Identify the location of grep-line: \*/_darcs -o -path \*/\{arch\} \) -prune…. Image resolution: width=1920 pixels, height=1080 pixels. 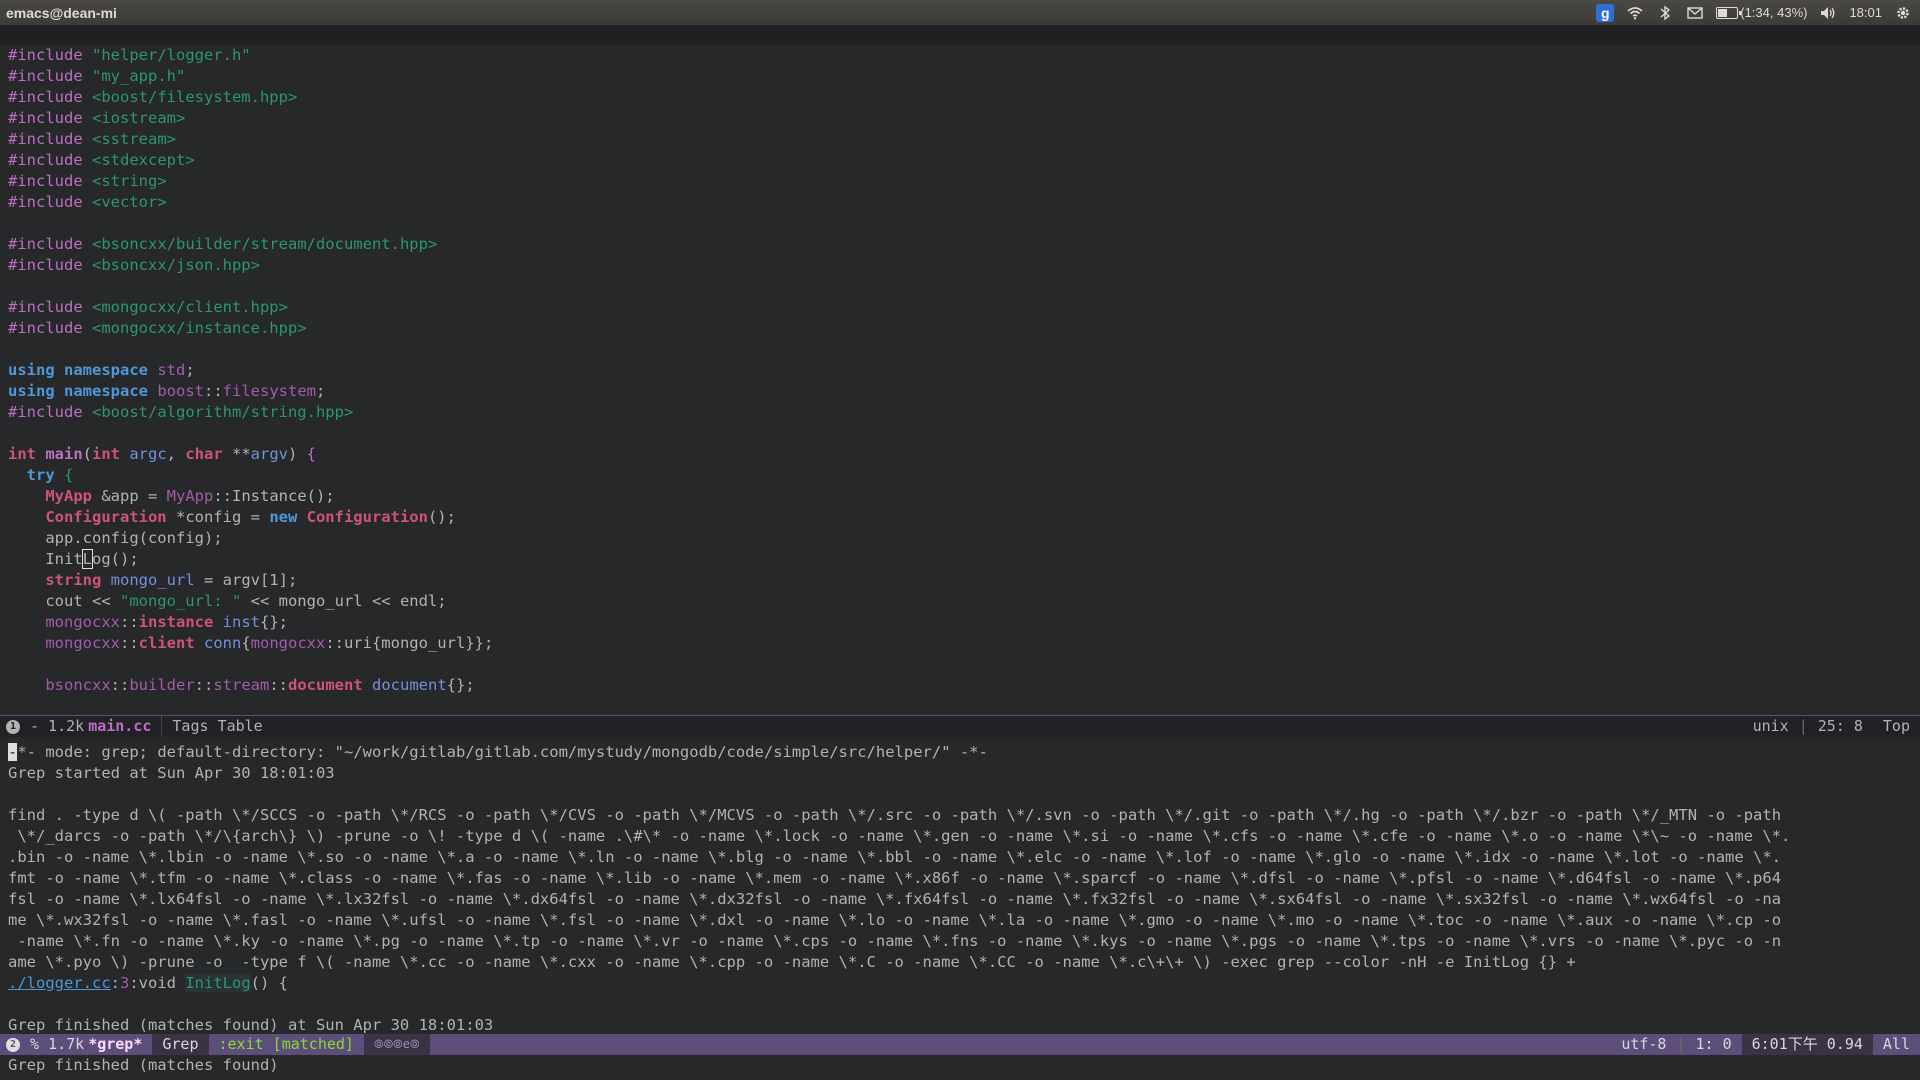
(960, 836).